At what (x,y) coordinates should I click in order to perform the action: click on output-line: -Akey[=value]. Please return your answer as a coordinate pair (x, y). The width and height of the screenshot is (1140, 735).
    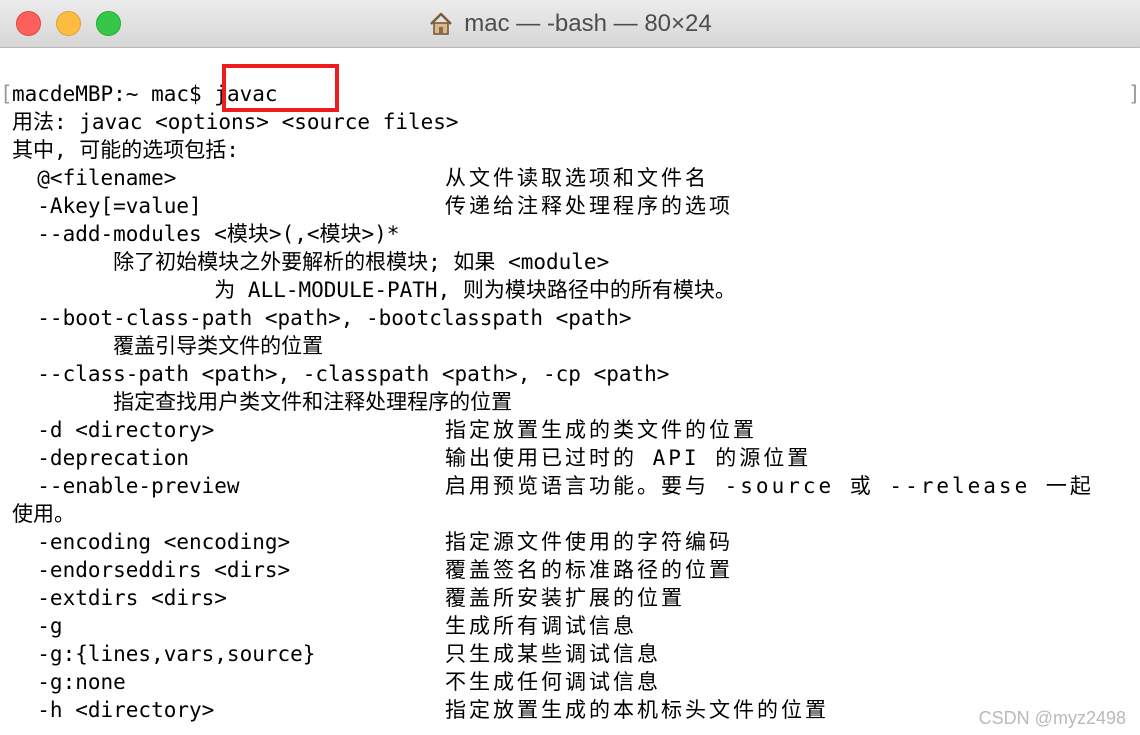
    Looking at the image, I should click on (107, 206).